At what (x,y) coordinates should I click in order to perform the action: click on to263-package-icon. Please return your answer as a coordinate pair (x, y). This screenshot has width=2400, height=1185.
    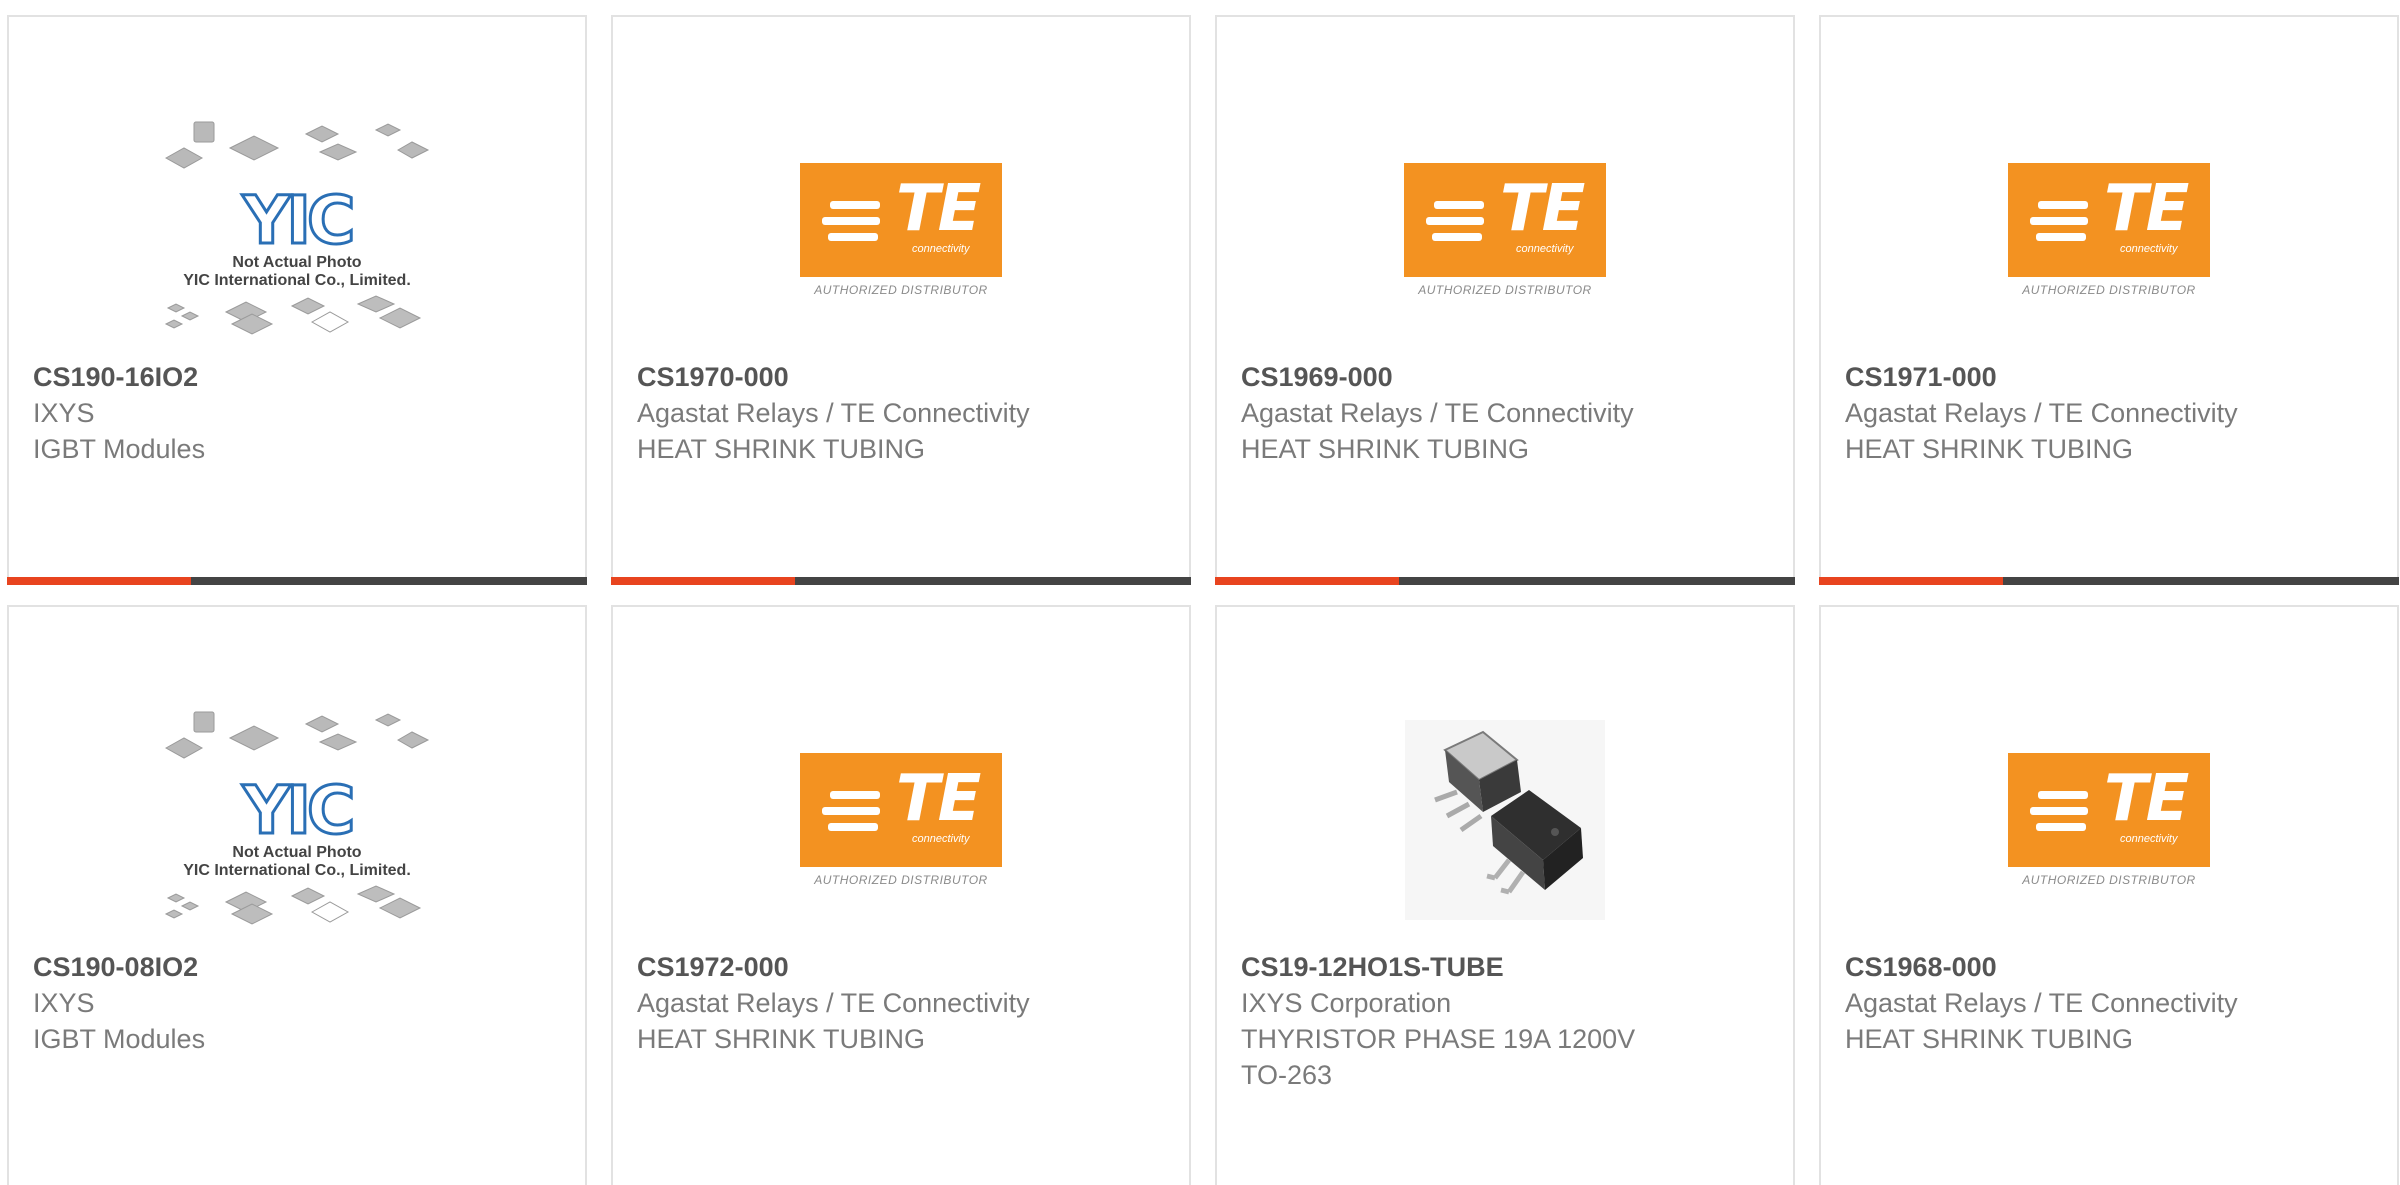
    Looking at the image, I should click on (1505, 820).